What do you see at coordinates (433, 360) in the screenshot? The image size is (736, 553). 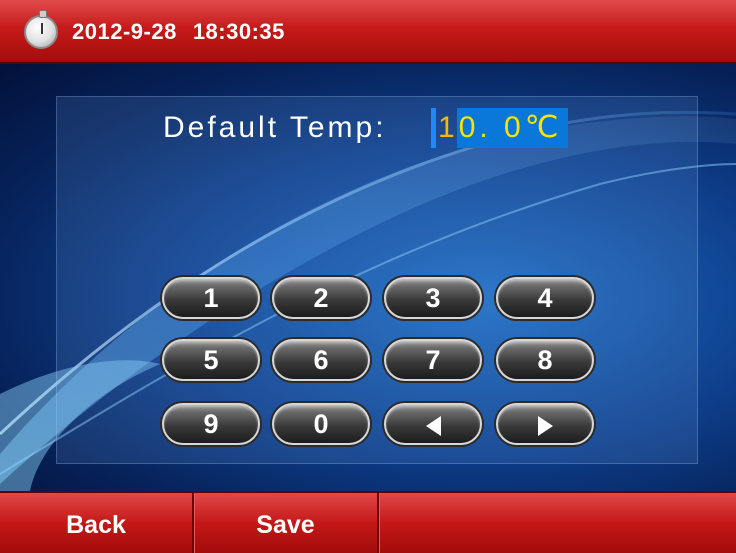 I see `key-7: 7` at bounding box center [433, 360].